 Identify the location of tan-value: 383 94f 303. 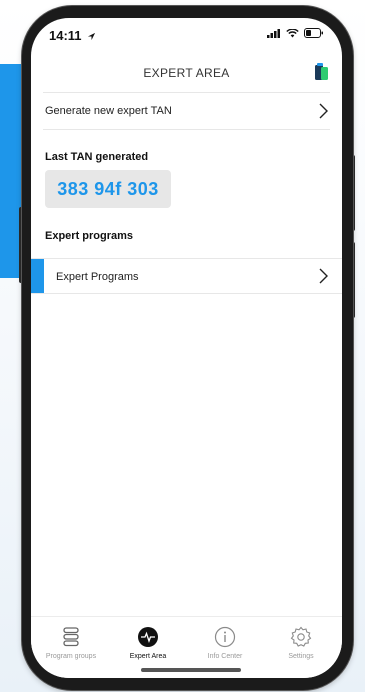
(108, 189).